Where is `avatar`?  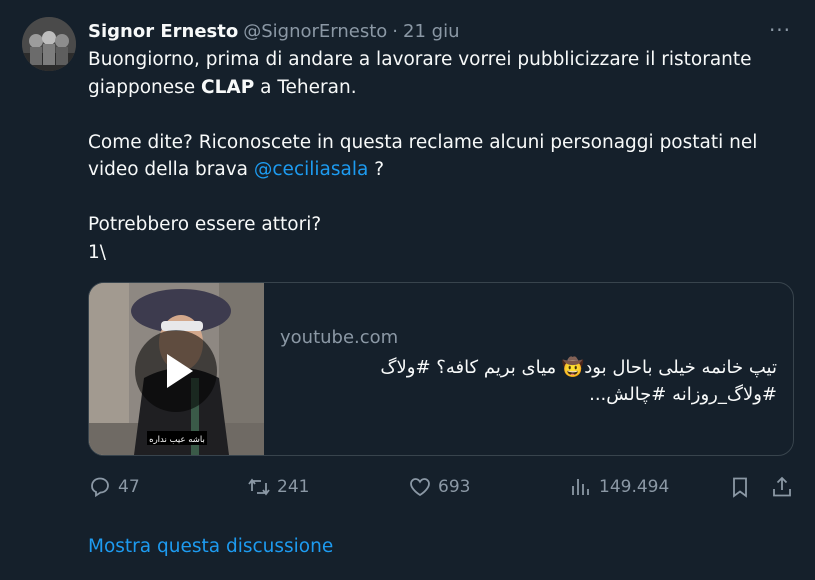 avatar is located at coordinates (49, 44).